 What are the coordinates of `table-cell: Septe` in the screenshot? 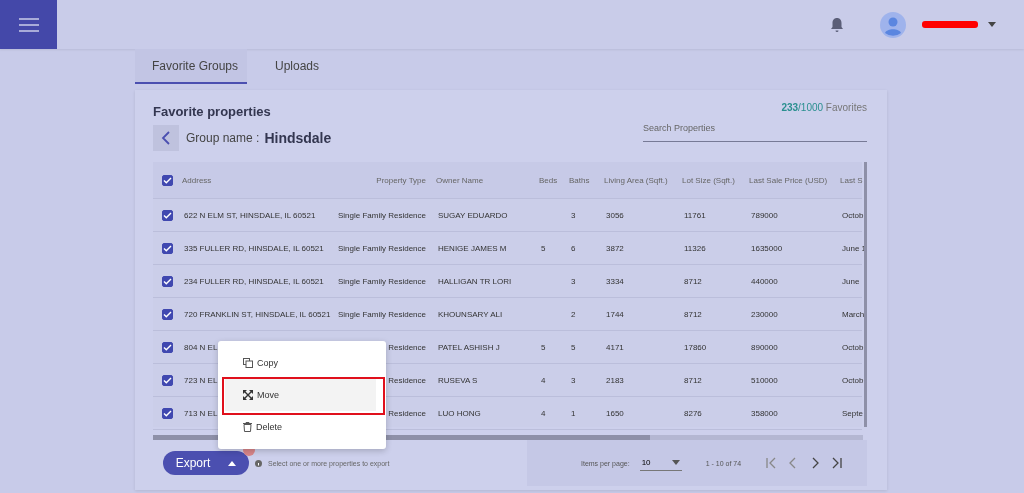 It's located at (852, 413).